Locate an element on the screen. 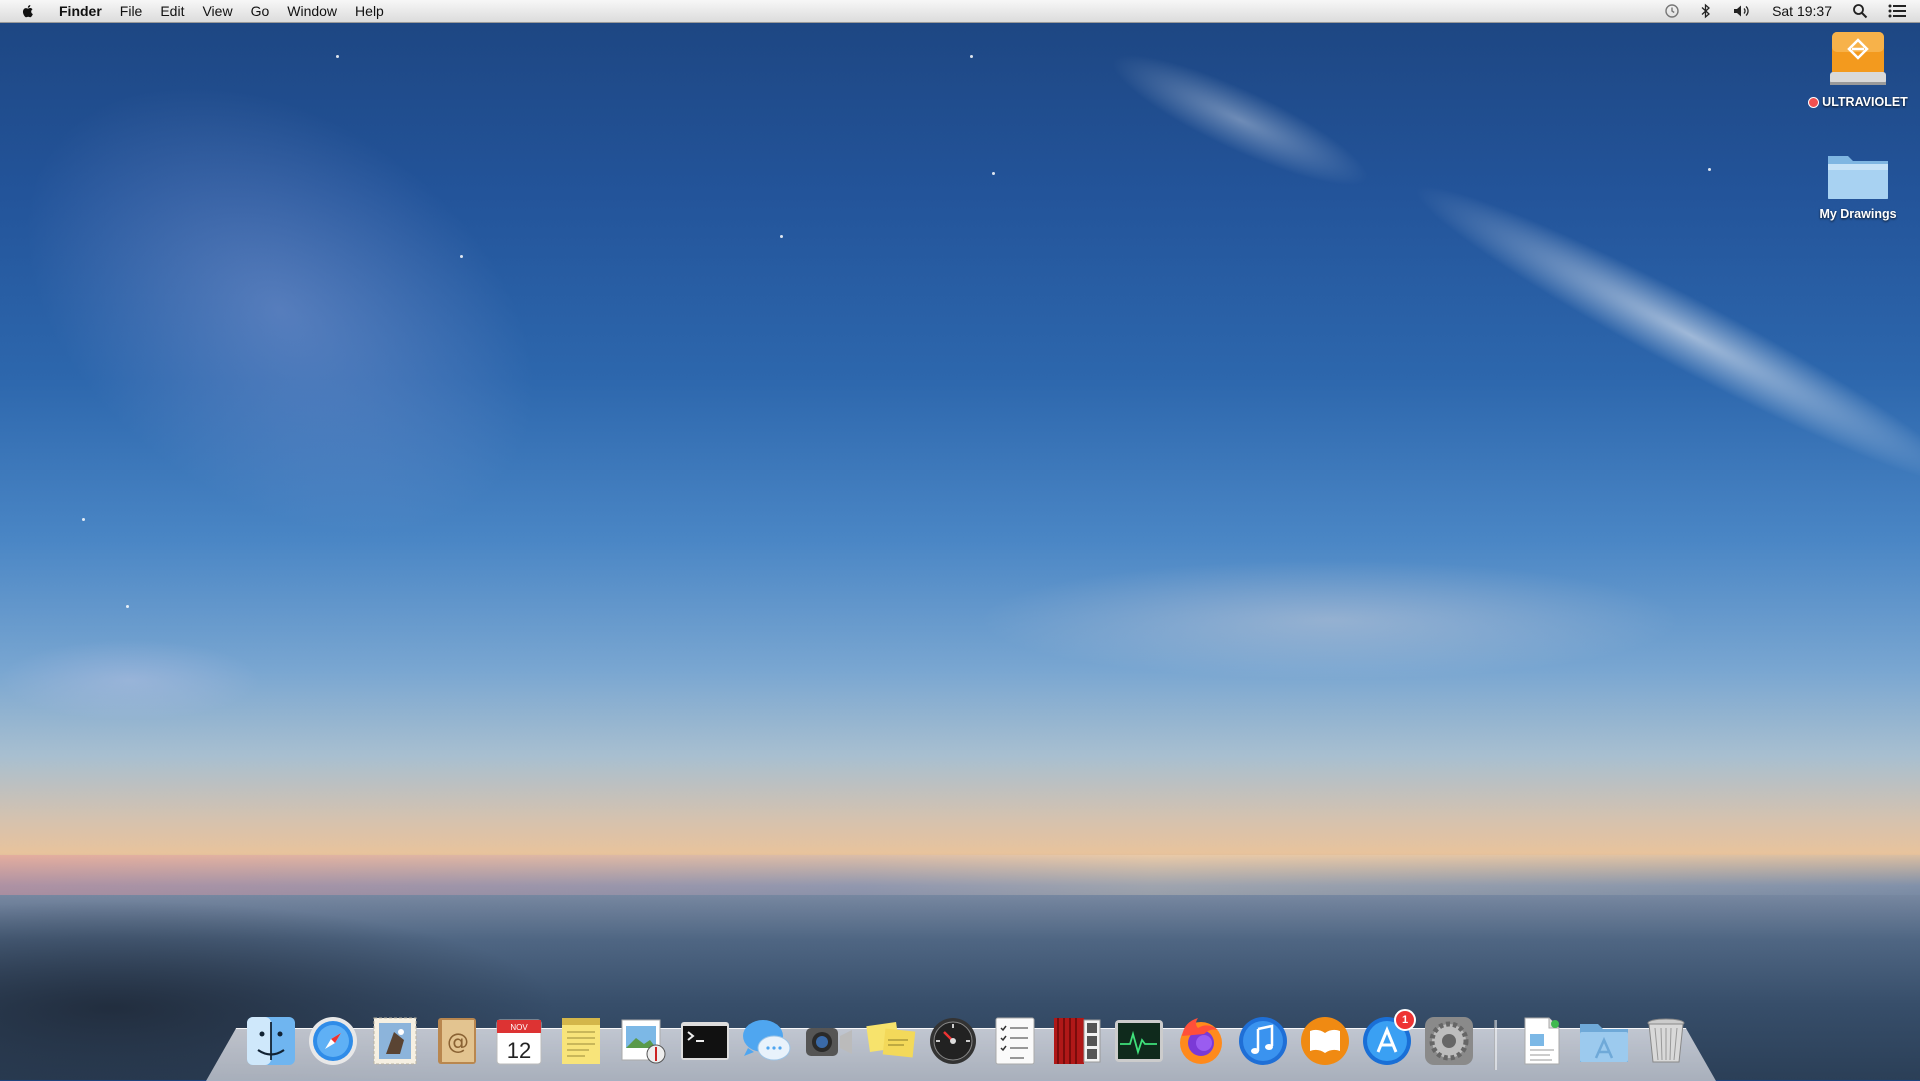 The height and width of the screenshot is (1081, 1920). safari-compass-icon is located at coordinates (333, 1041).